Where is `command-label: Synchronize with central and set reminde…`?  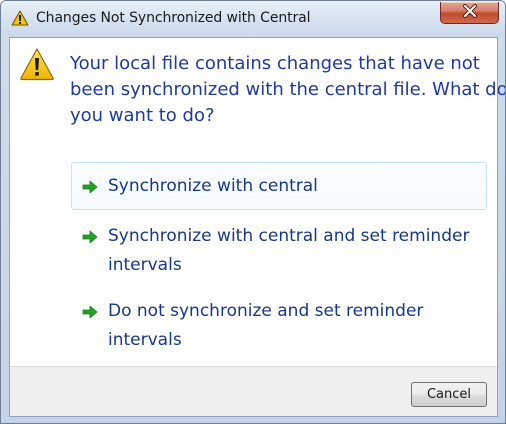
command-label: Synchronize with central and set reminde… is located at coordinates (289, 236).